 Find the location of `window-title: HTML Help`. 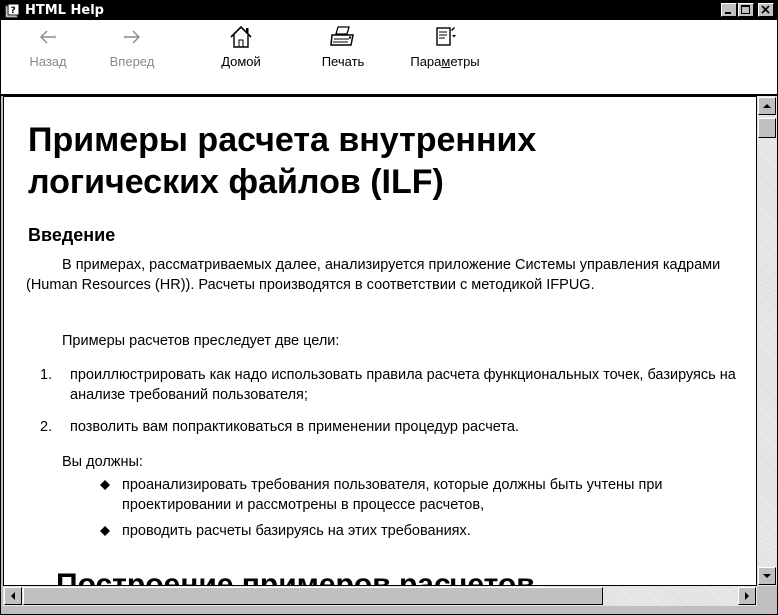

window-title: HTML Help is located at coordinates (64, 10).